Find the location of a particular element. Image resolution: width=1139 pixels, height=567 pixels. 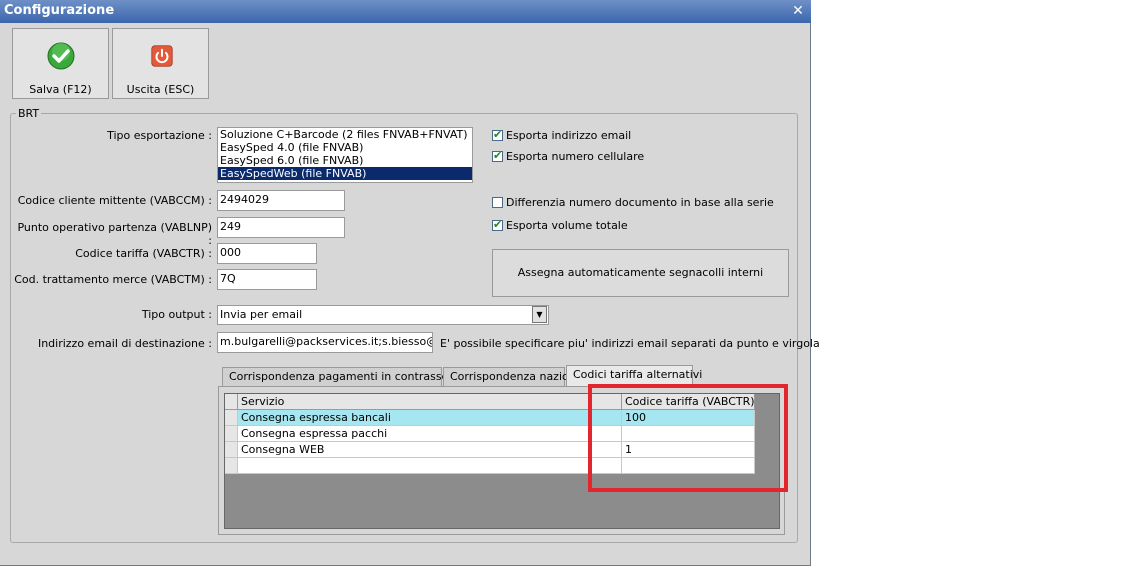

column-header-servizio: Servizio is located at coordinates (430, 402).